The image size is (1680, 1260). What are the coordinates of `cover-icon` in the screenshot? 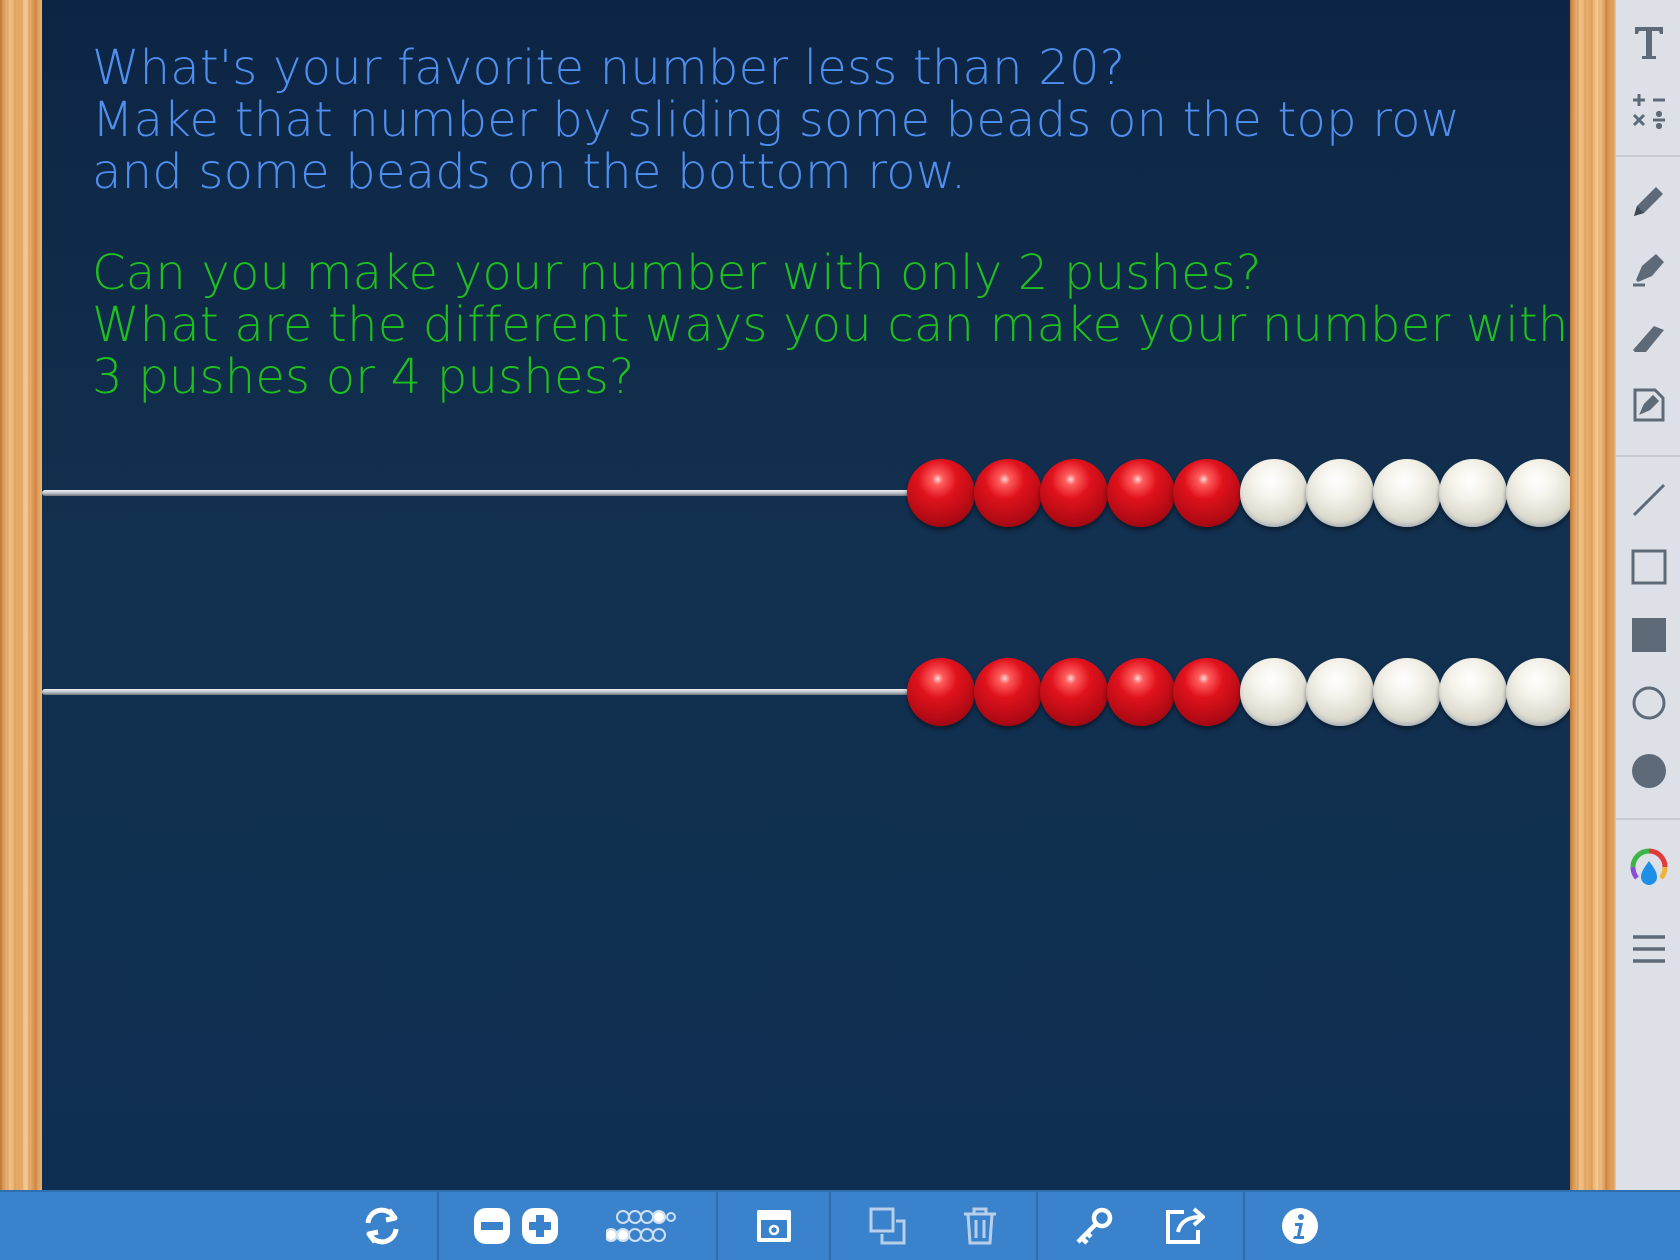 It's located at (774, 1226).